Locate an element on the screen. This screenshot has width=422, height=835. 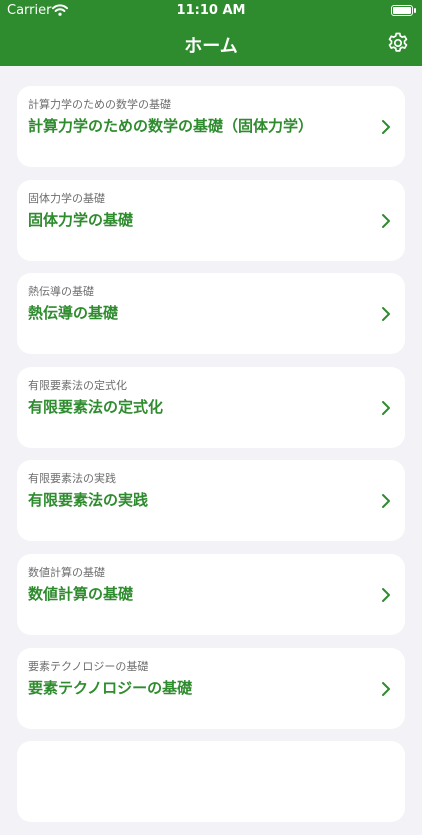
item-subtitle: 熱伝導の基礎 is located at coordinates (61, 292).